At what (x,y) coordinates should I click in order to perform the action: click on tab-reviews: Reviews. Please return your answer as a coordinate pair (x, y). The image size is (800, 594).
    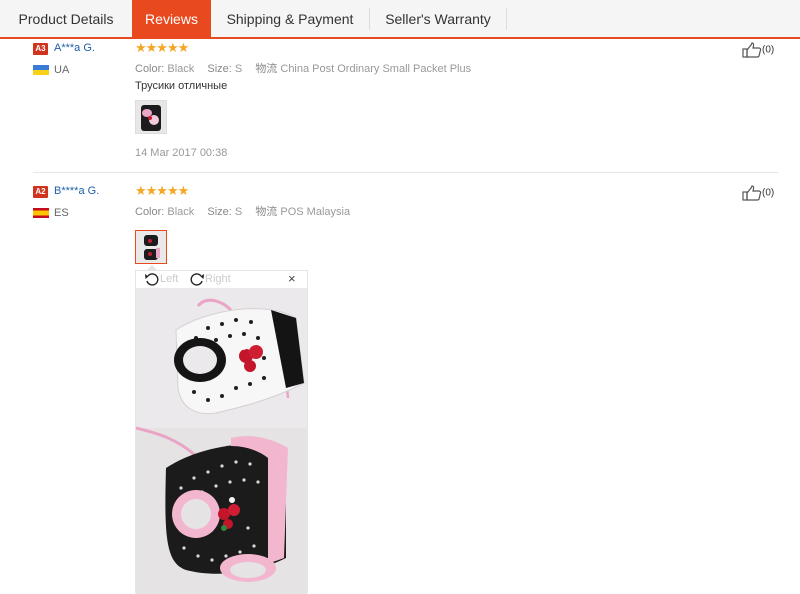
    Looking at the image, I should click on (171, 19).